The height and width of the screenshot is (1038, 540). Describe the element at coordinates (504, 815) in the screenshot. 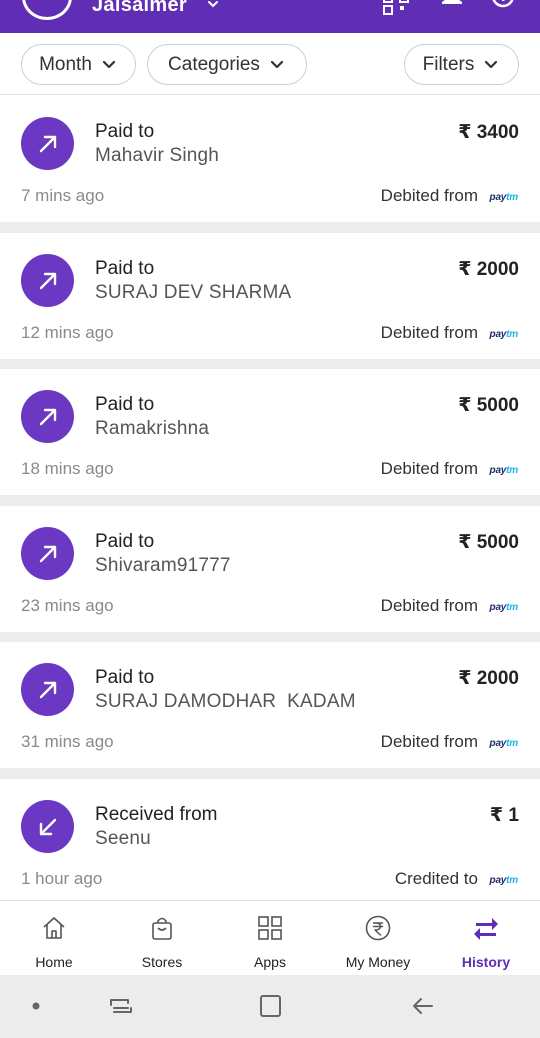

I see `transaction-amount: ₹ 1` at that location.